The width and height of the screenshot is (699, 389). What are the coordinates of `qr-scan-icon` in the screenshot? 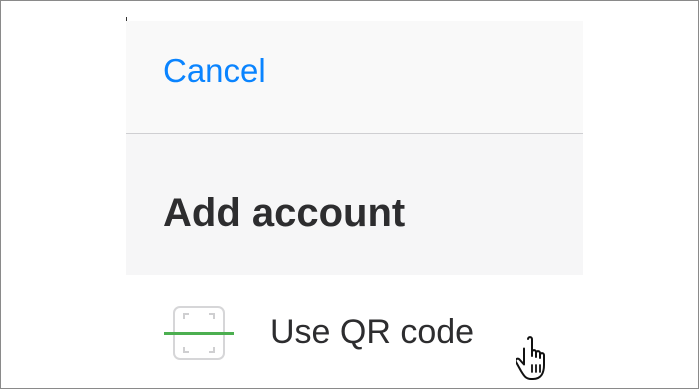 It's located at (199, 333).